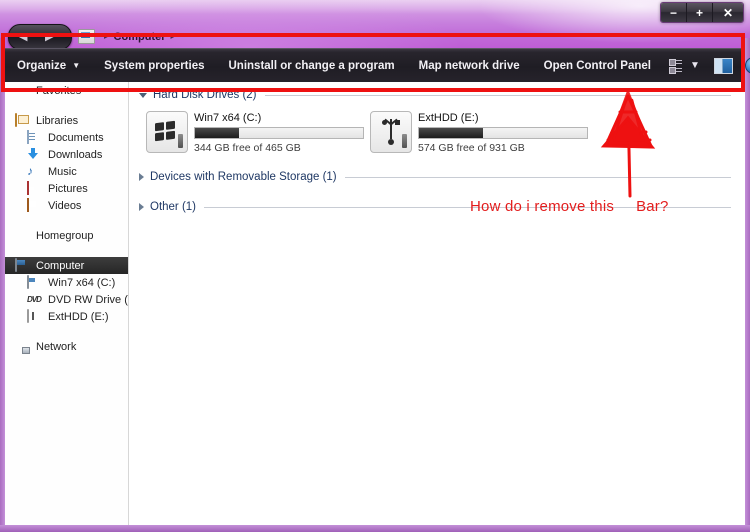 This screenshot has height=532, width=750. Describe the element at coordinates (23, 120) in the screenshot. I see `libraries-icon` at that location.